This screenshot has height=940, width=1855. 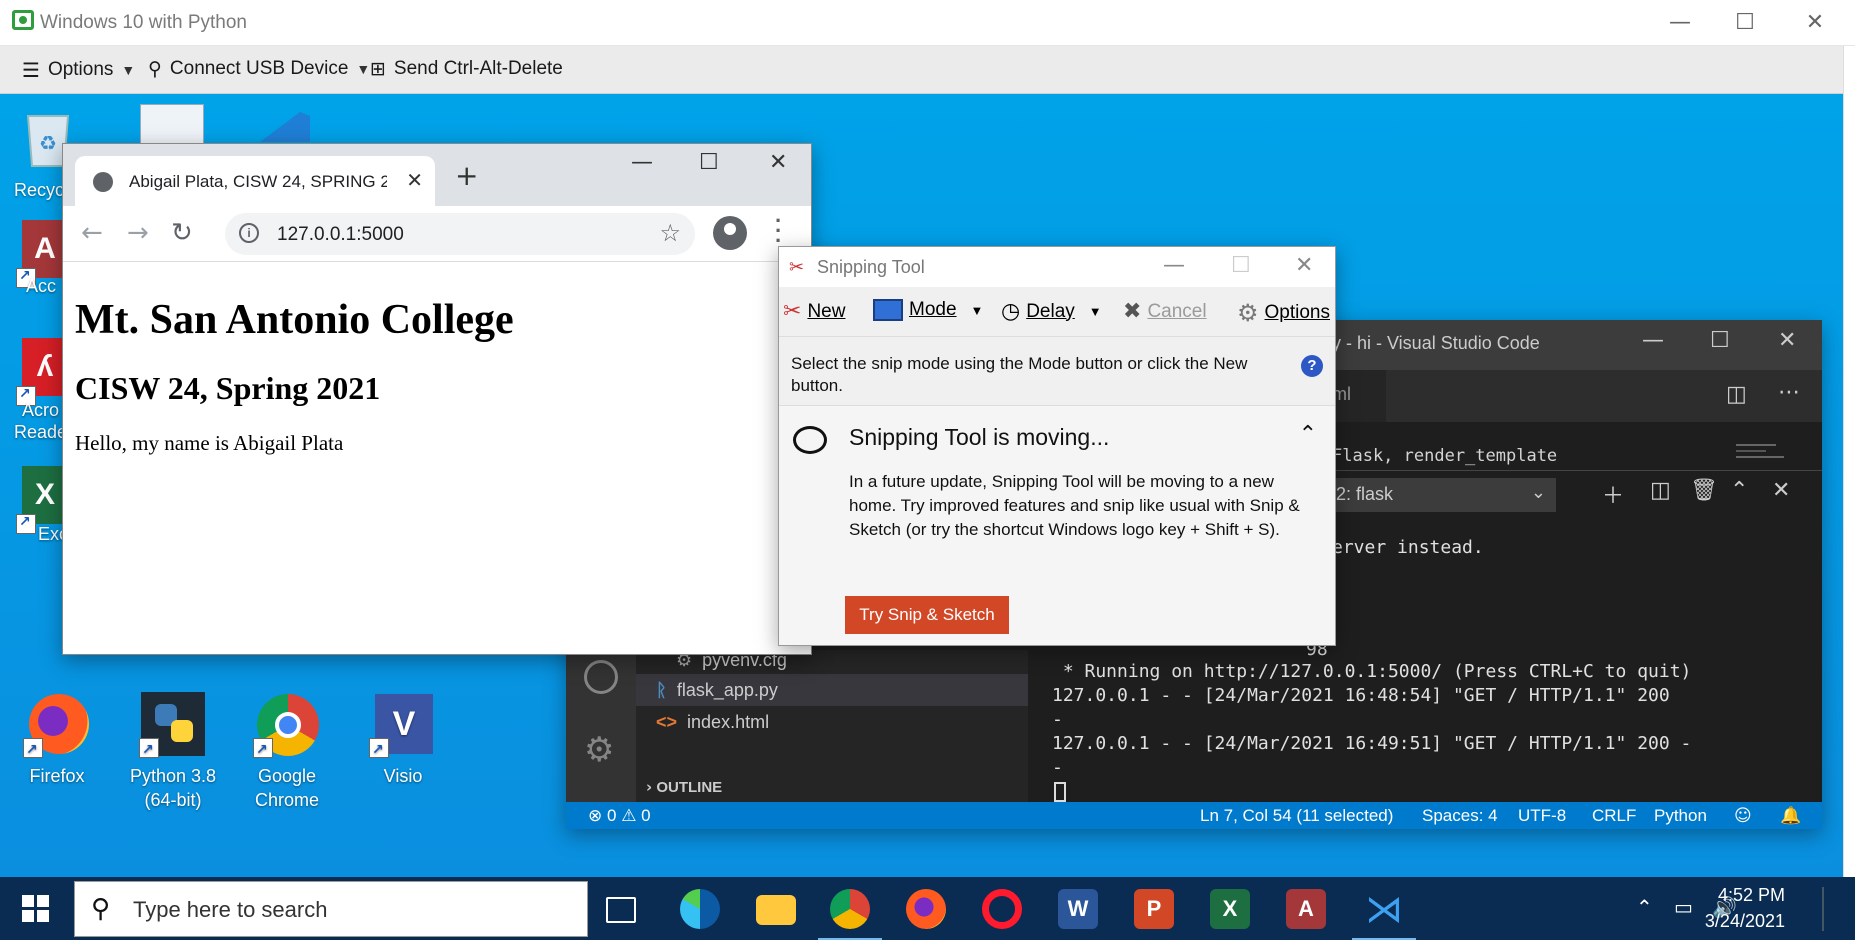 What do you see at coordinates (173, 752) in the screenshot?
I see `python-shortcut: Python 3.8 (64-bit)` at bounding box center [173, 752].